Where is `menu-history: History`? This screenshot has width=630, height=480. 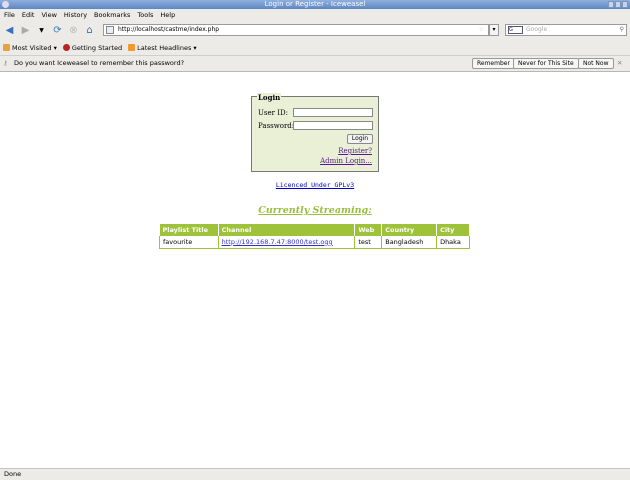
menu-history: History is located at coordinates (75, 15).